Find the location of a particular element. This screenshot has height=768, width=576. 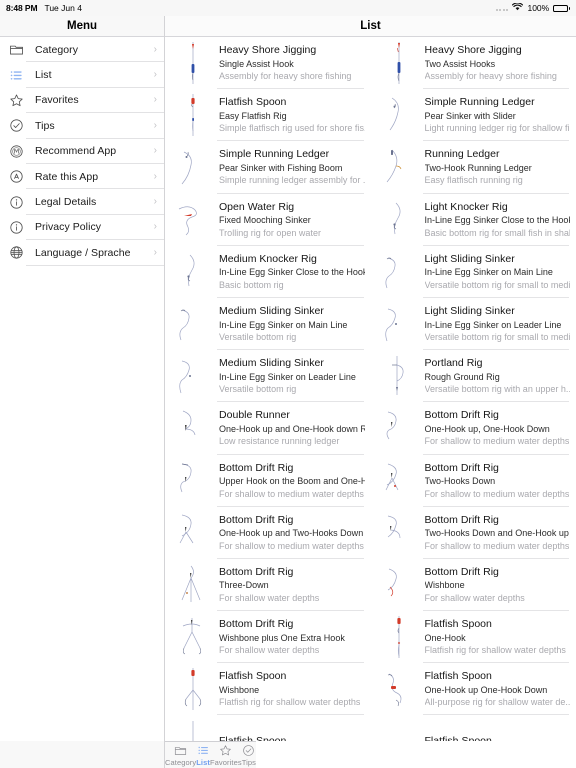

list-item-subtitle: In-Line Egg Sinker on Leader Line is located at coordinates (287, 376).